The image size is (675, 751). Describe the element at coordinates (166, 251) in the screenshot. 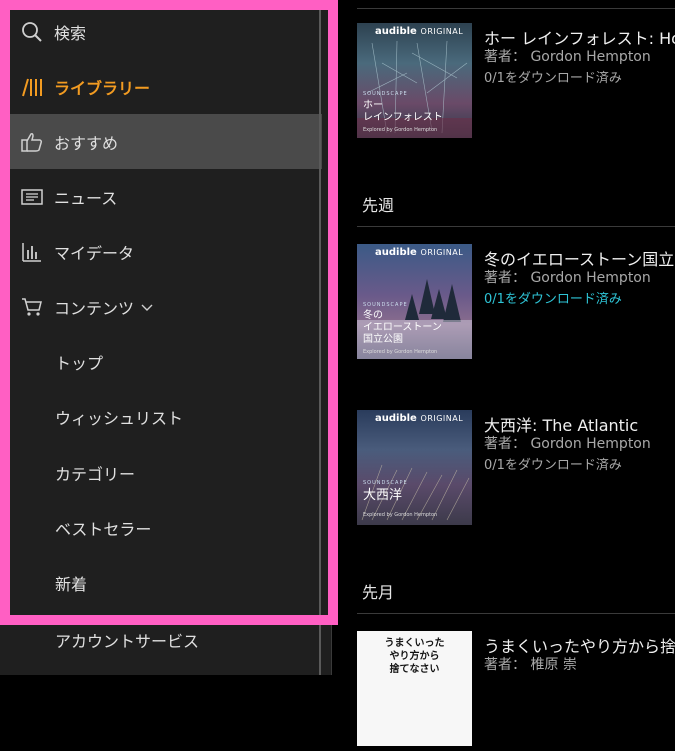

I see `nav-mydata: マイデータ` at that location.